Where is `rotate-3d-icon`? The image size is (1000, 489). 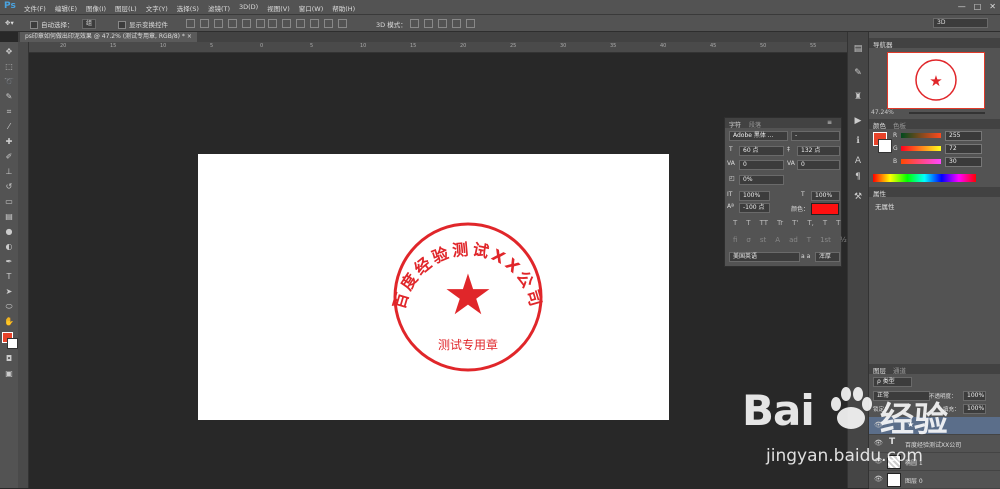
rotate-3d-icon is located at coordinates (414, 23).